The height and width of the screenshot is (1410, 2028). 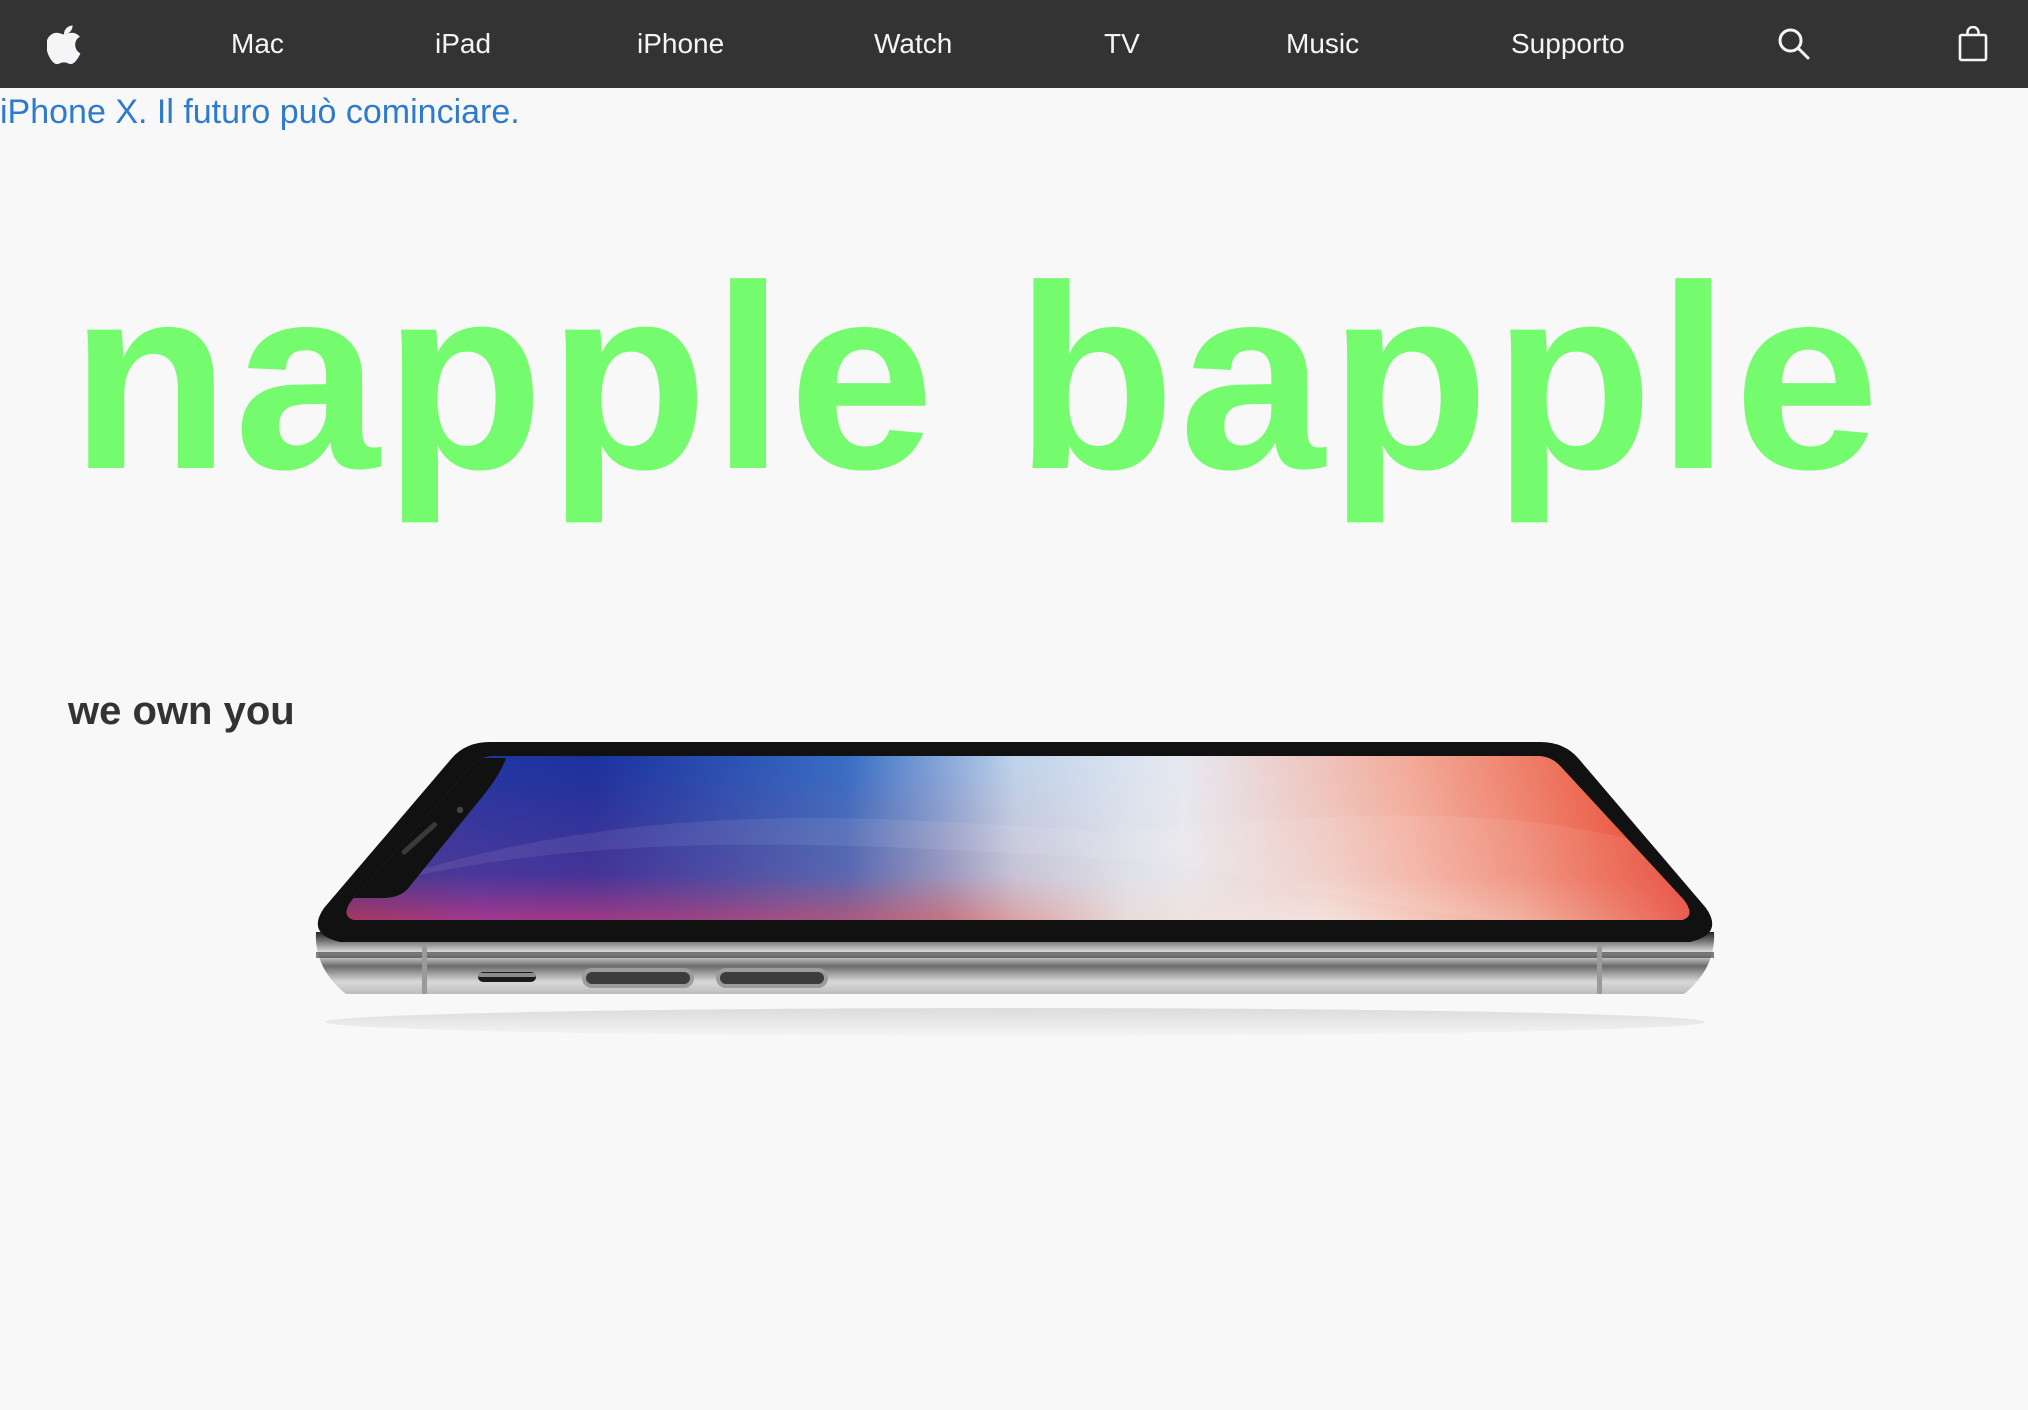 I want to click on global-nav: Mac iPad iPhone Watch TV Music Supporto, so click(x=1014, y=44).